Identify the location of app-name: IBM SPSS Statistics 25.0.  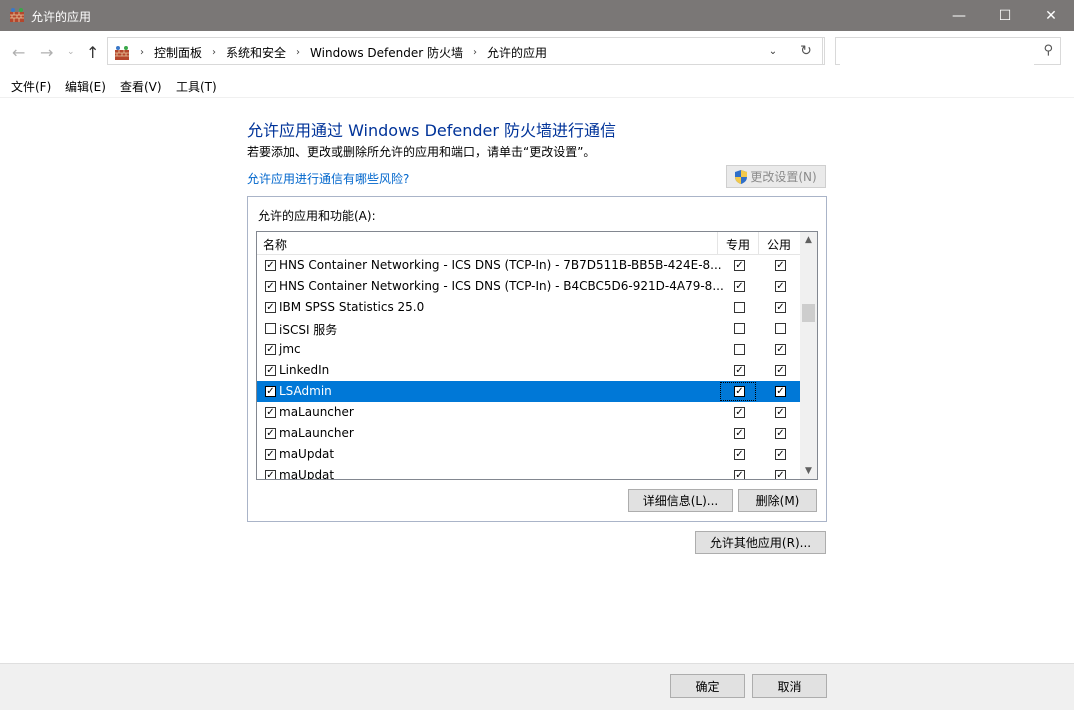
(352, 307).